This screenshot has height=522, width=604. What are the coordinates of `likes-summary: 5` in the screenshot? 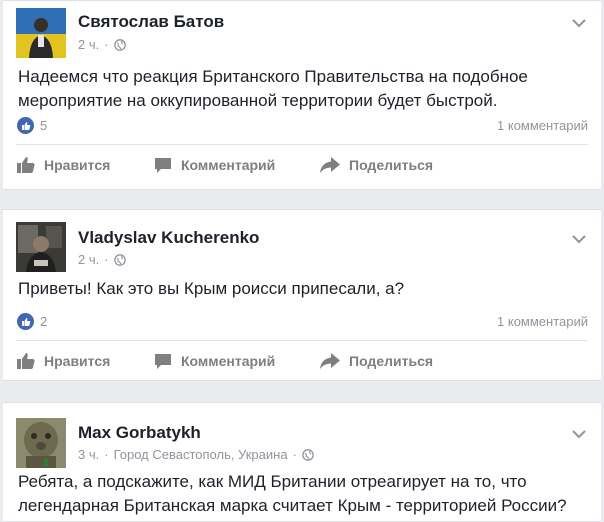 It's located at (32, 125).